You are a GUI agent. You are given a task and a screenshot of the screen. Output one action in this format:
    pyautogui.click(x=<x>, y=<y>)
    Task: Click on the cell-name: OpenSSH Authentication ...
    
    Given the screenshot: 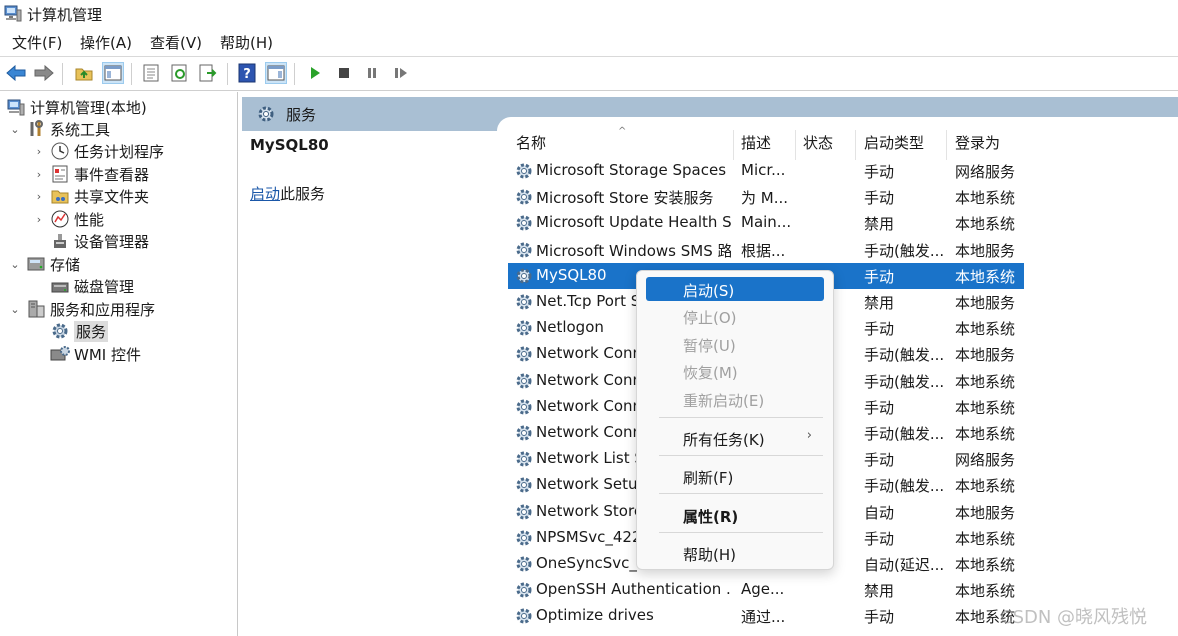 What is the action you would take?
    pyautogui.click(x=633, y=589)
    